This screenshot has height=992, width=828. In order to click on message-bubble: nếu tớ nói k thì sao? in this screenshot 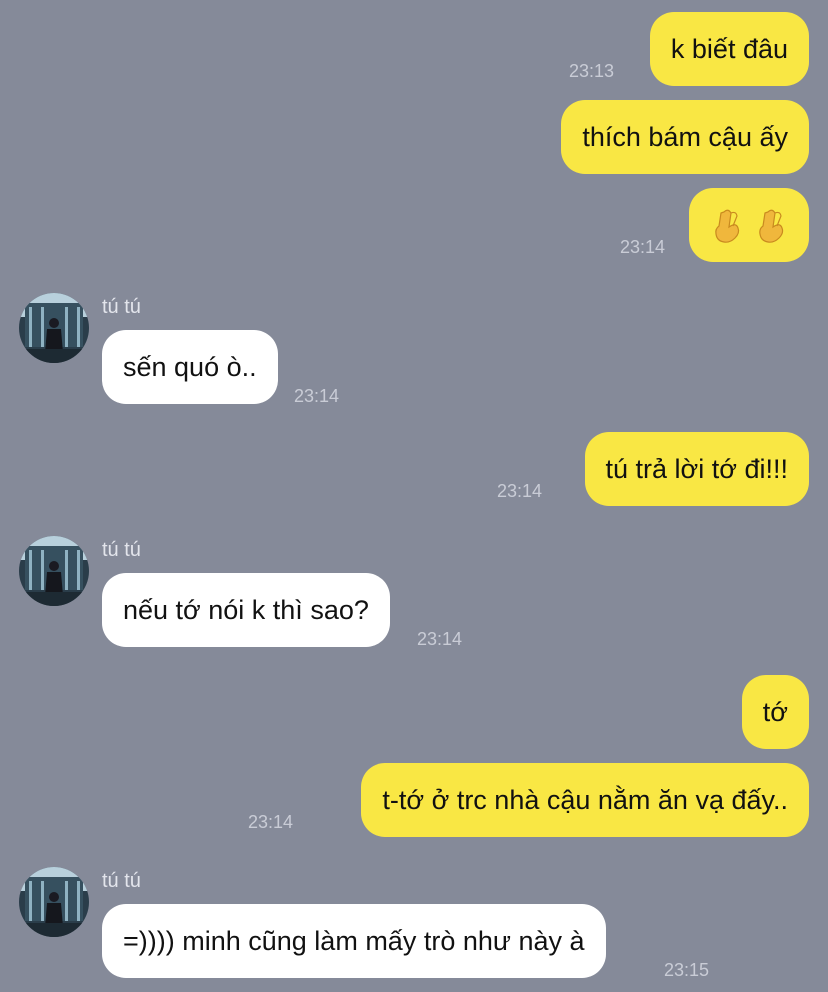, I will do `click(246, 610)`.